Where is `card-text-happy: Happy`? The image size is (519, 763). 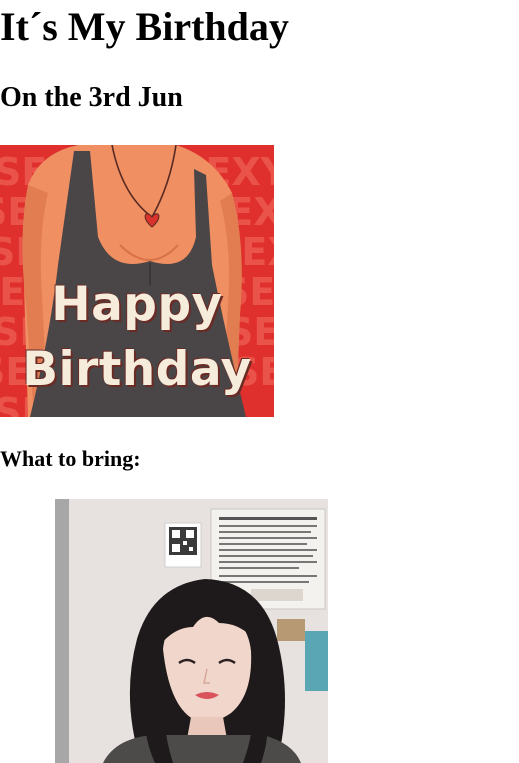 card-text-happy: Happy is located at coordinates (137, 304).